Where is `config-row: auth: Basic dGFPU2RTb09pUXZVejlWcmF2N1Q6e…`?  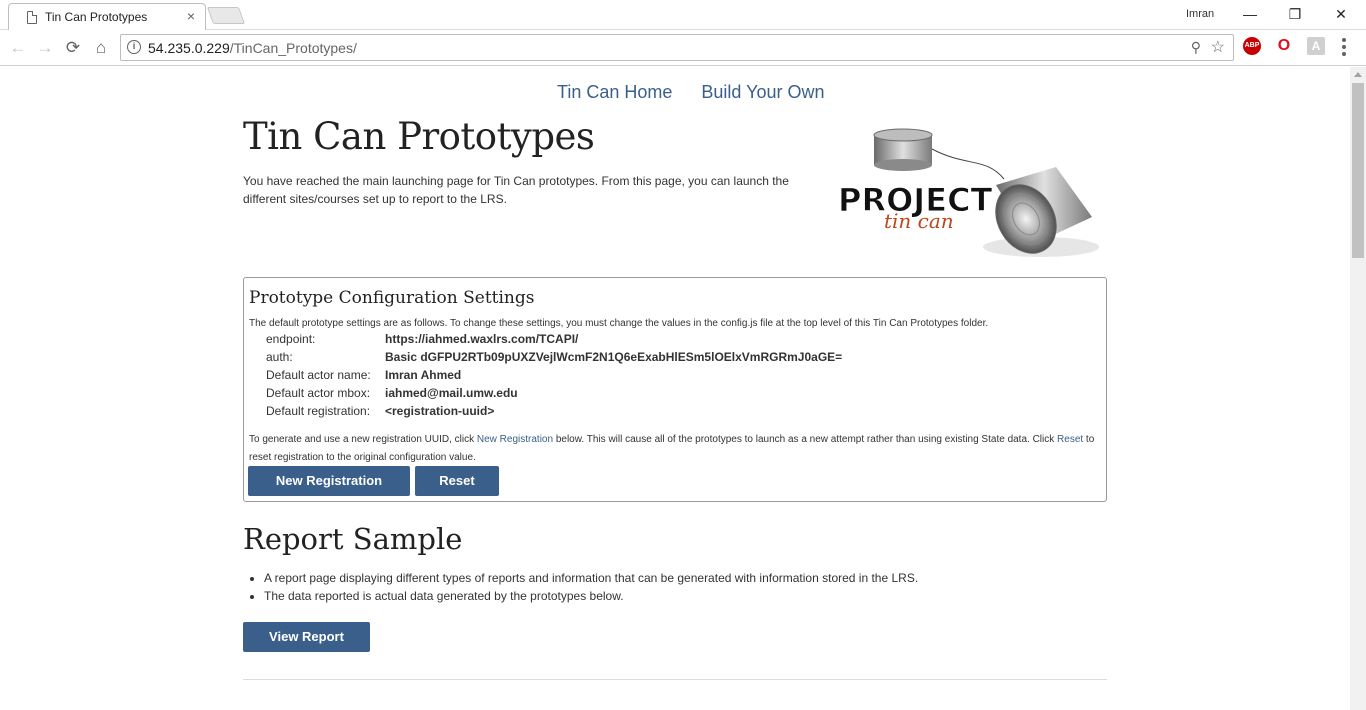 config-row: auth: Basic dGFPU2RTb09pUXZVejlWcmF2N1Q6e… is located at coordinates (554, 357).